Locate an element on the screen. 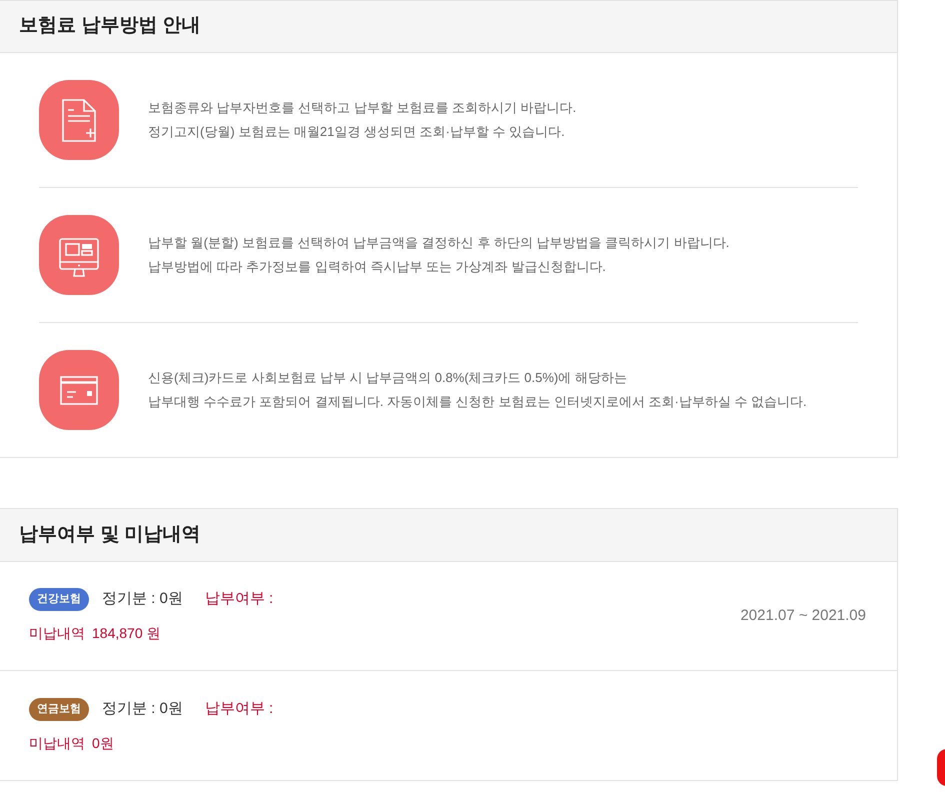 This screenshot has width=945, height=797. insurance-type-badge: 건강보험 is located at coordinates (59, 599).